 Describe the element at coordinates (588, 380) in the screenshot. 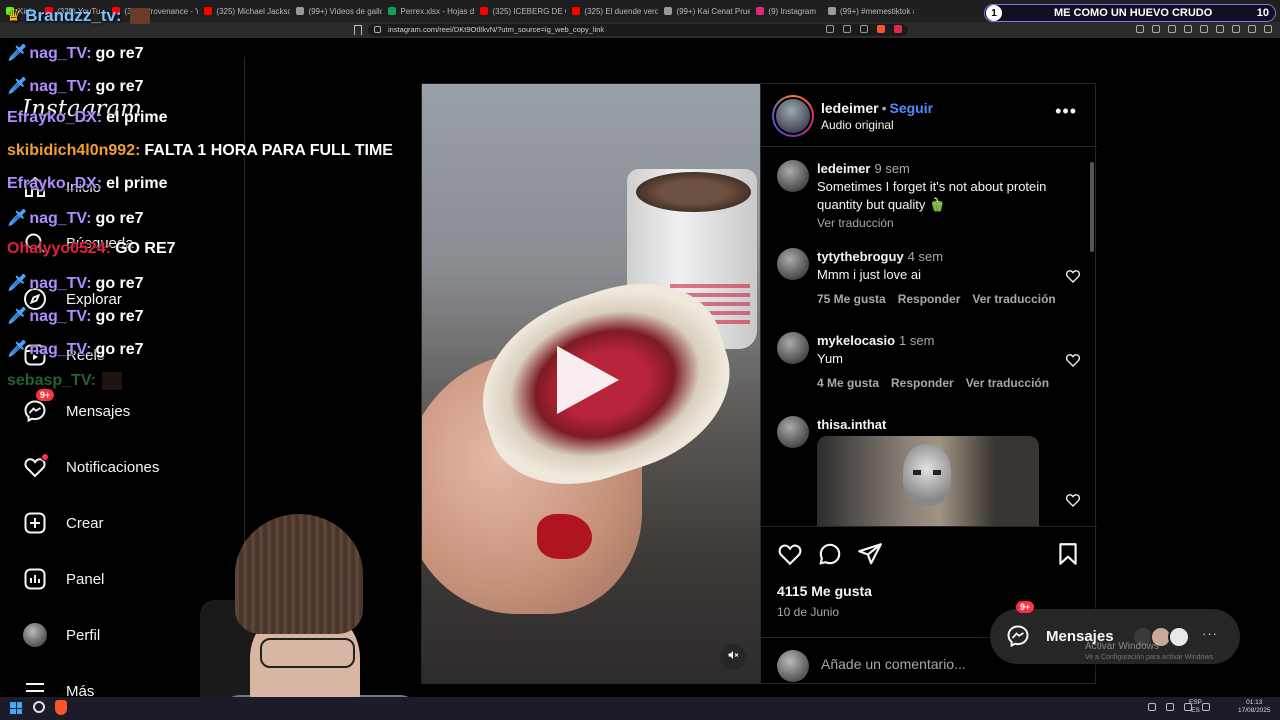

I see `play-icon` at that location.